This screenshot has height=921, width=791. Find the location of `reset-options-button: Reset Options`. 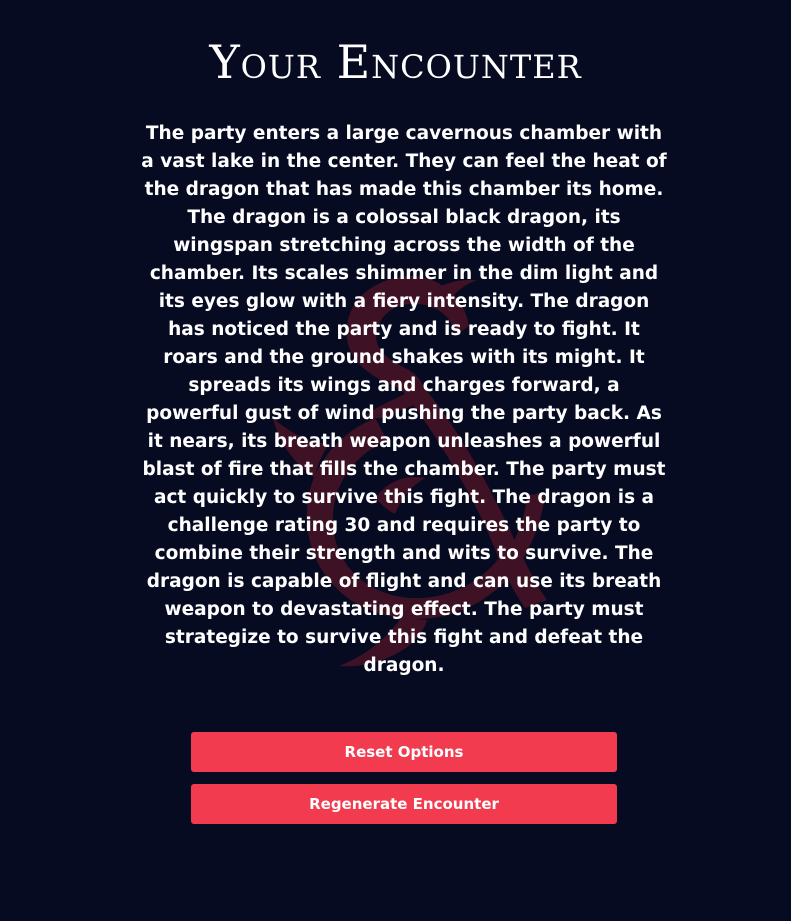

reset-options-button: Reset Options is located at coordinates (404, 752).